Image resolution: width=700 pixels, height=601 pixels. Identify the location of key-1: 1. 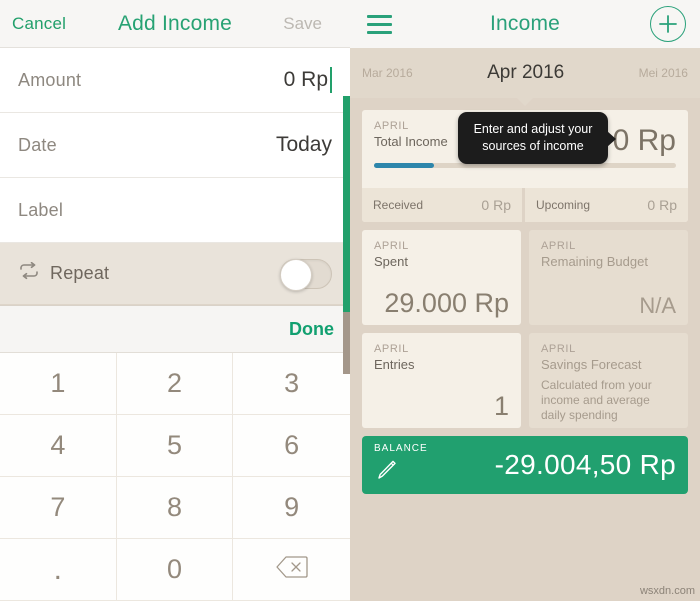
(58, 384).